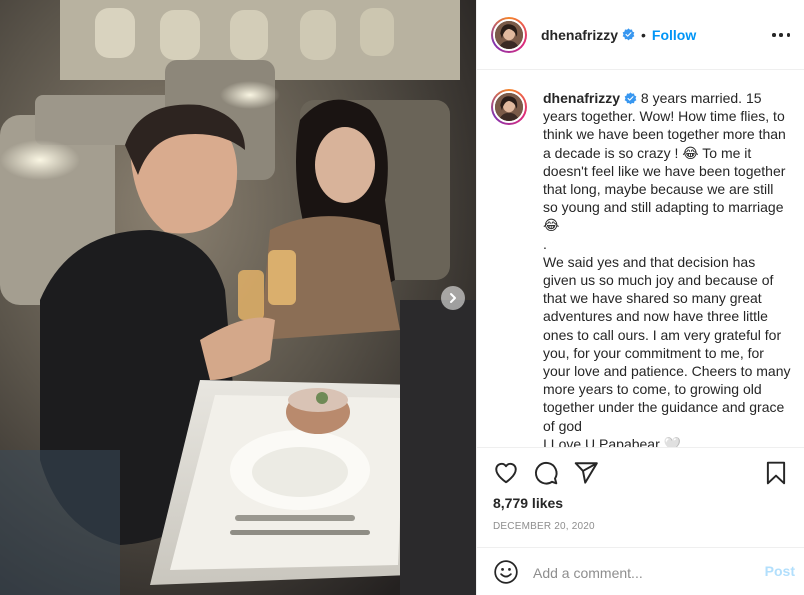 The width and height of the screenshot is (804, 595). What do you see at coordinates (640, 521) in the screenshot?
I see `actions-bar: 8,779 likes DECEMBER 20, 2020 Post` at bounding box center [640, 521].